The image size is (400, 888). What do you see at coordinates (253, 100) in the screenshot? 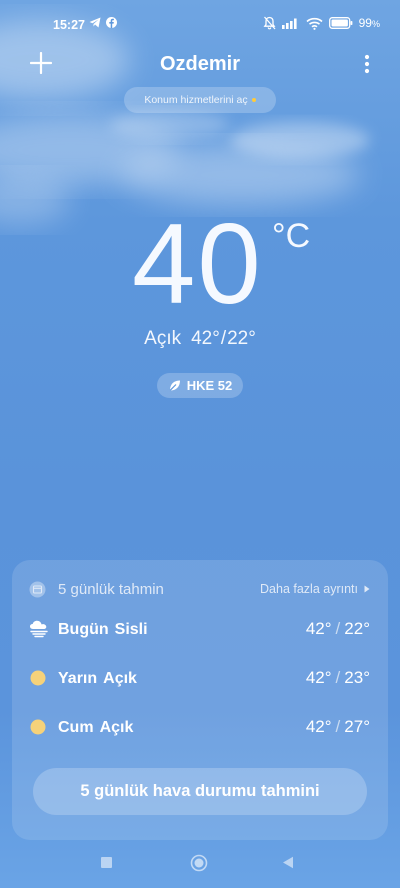
I see `notification-dot` at bounding box center [253, 100].